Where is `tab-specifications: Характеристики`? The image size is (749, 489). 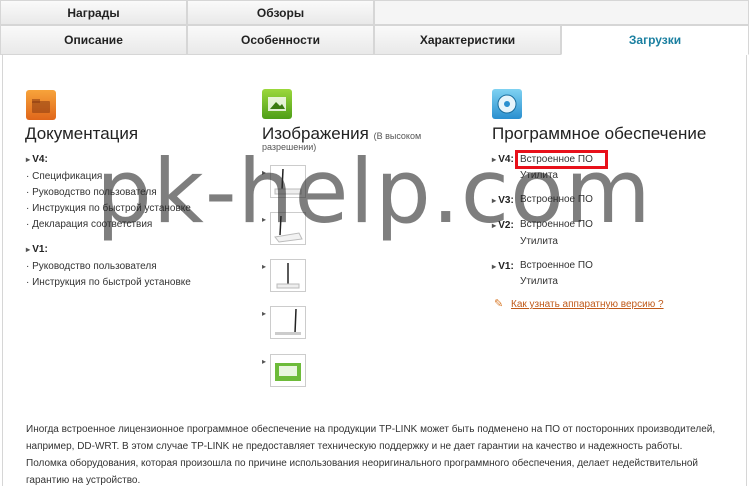 tab-specifications: Характеристики is located at coordinates (467, 40).